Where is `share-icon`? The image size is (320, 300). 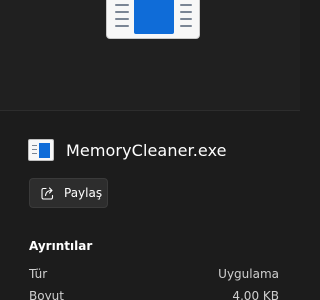
share-icon is located at coordinates (48, 193).